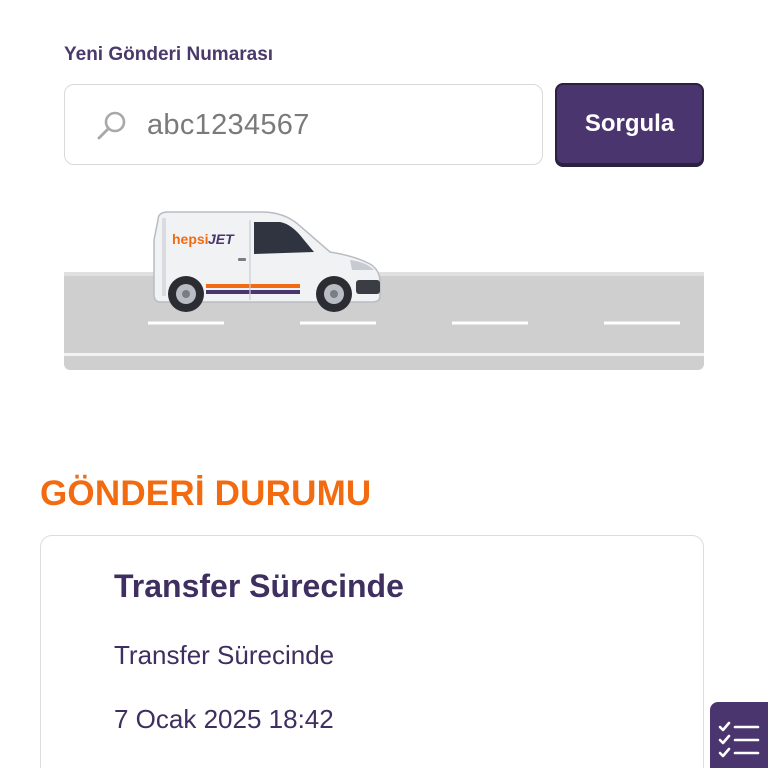 Image resolution: width=768 pixels, height=768 pixels. Describe the element at coordinates (259, 586) in the screenshot. I see `status-title: Transfer Sürecinde` at that location.